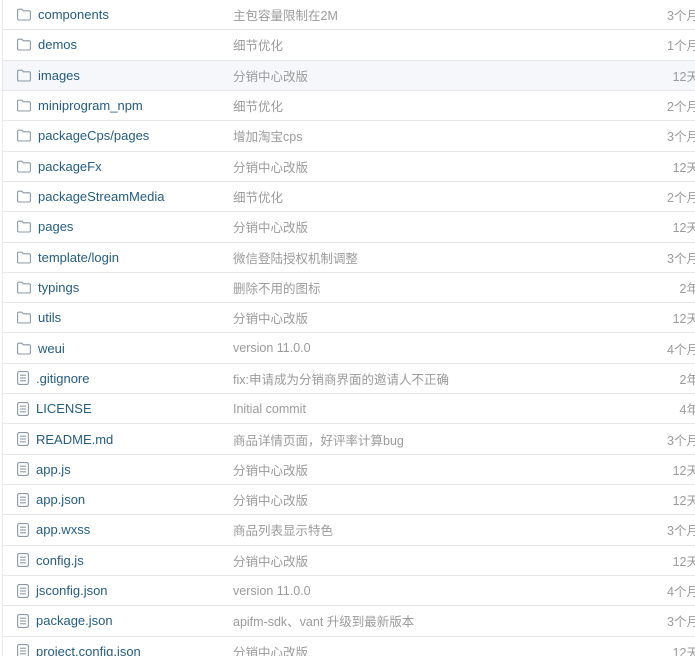  Describe the element at coordinates (277, 287) in the screenshot. I see `commit-message-link: 删除不用的图标` at that location.